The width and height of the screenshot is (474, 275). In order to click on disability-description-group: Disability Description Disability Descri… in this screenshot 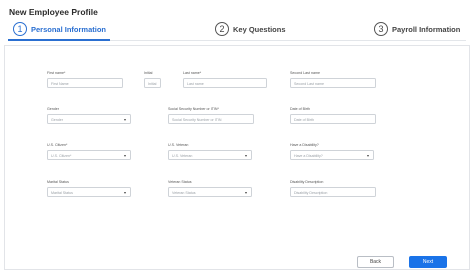, I will do `click(333, 188)`.